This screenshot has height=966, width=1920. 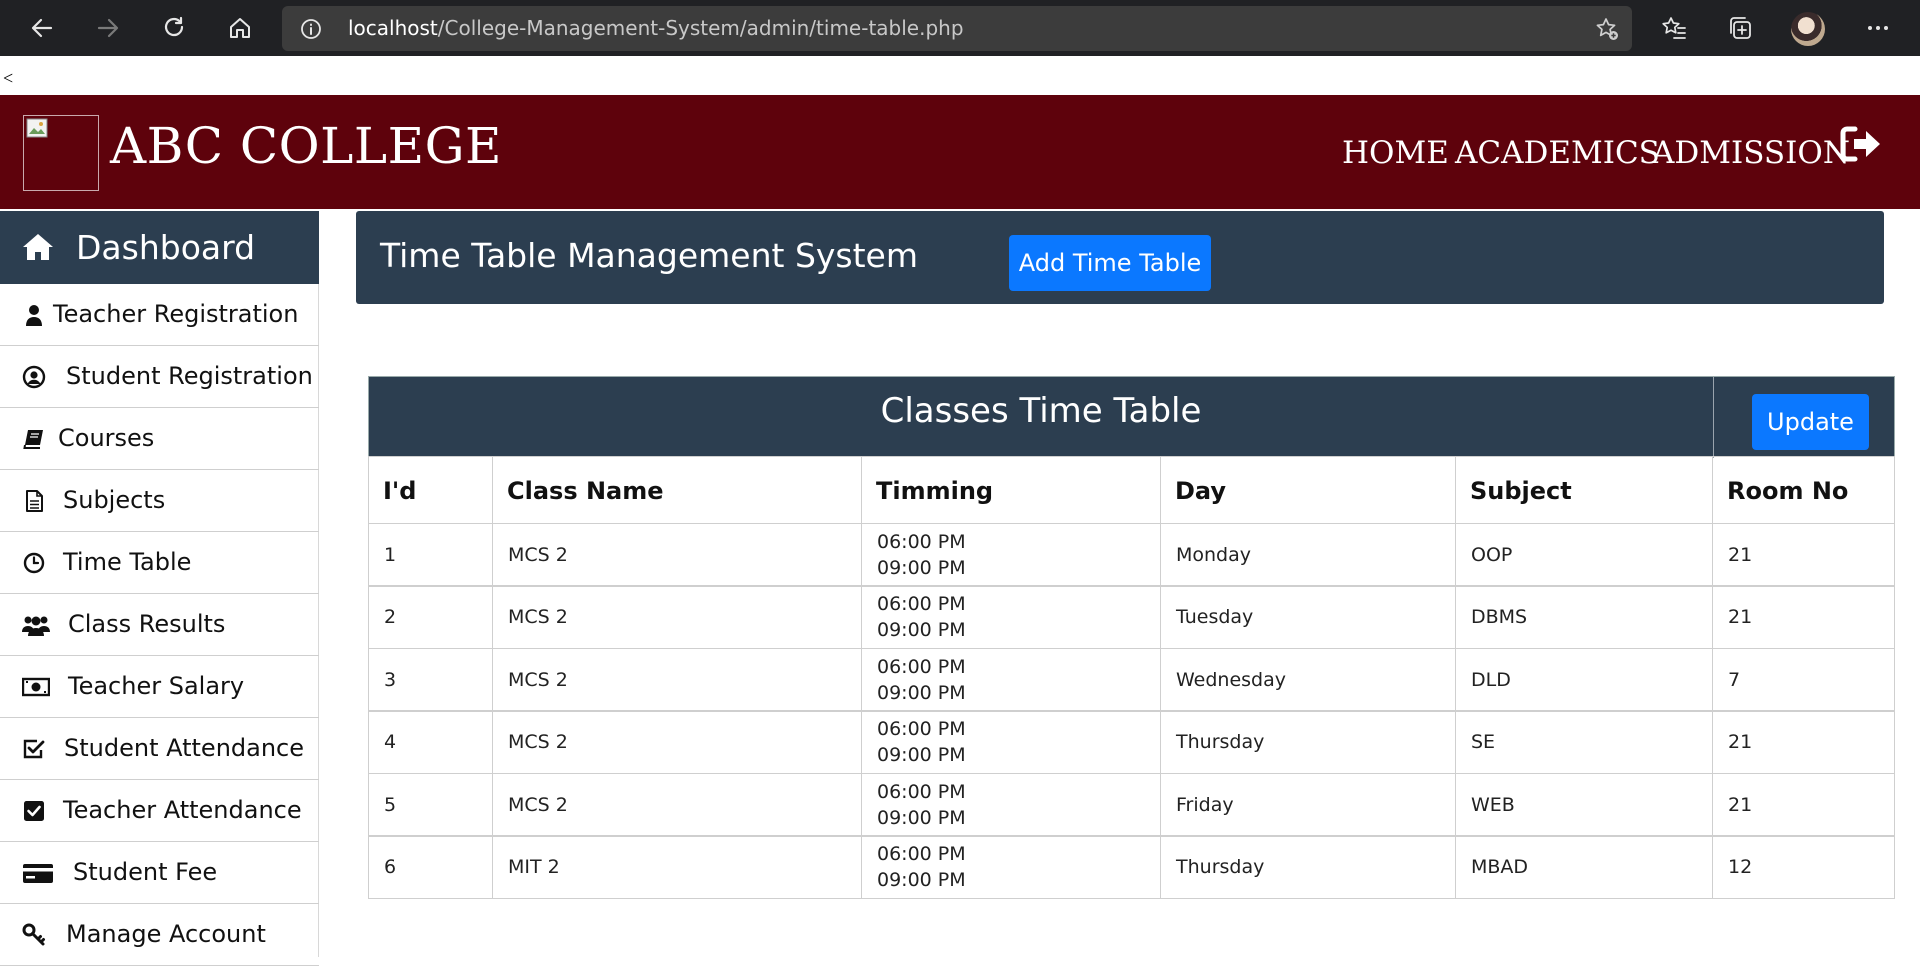 What do you see at coordinates (1713, 417) in the screenshot?
I see `header-divider` at bounding box center [1713, 417].